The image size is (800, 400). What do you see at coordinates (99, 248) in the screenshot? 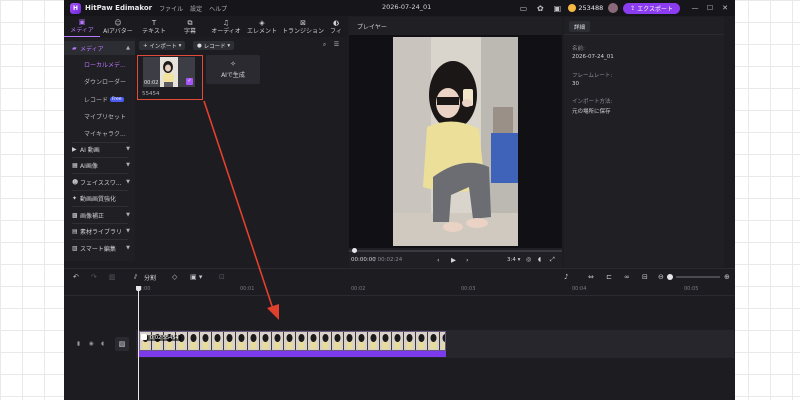
I see `sidebar-item-smart-edit: ▧ スマート編集 ▼` at bounding box center [99, 248].